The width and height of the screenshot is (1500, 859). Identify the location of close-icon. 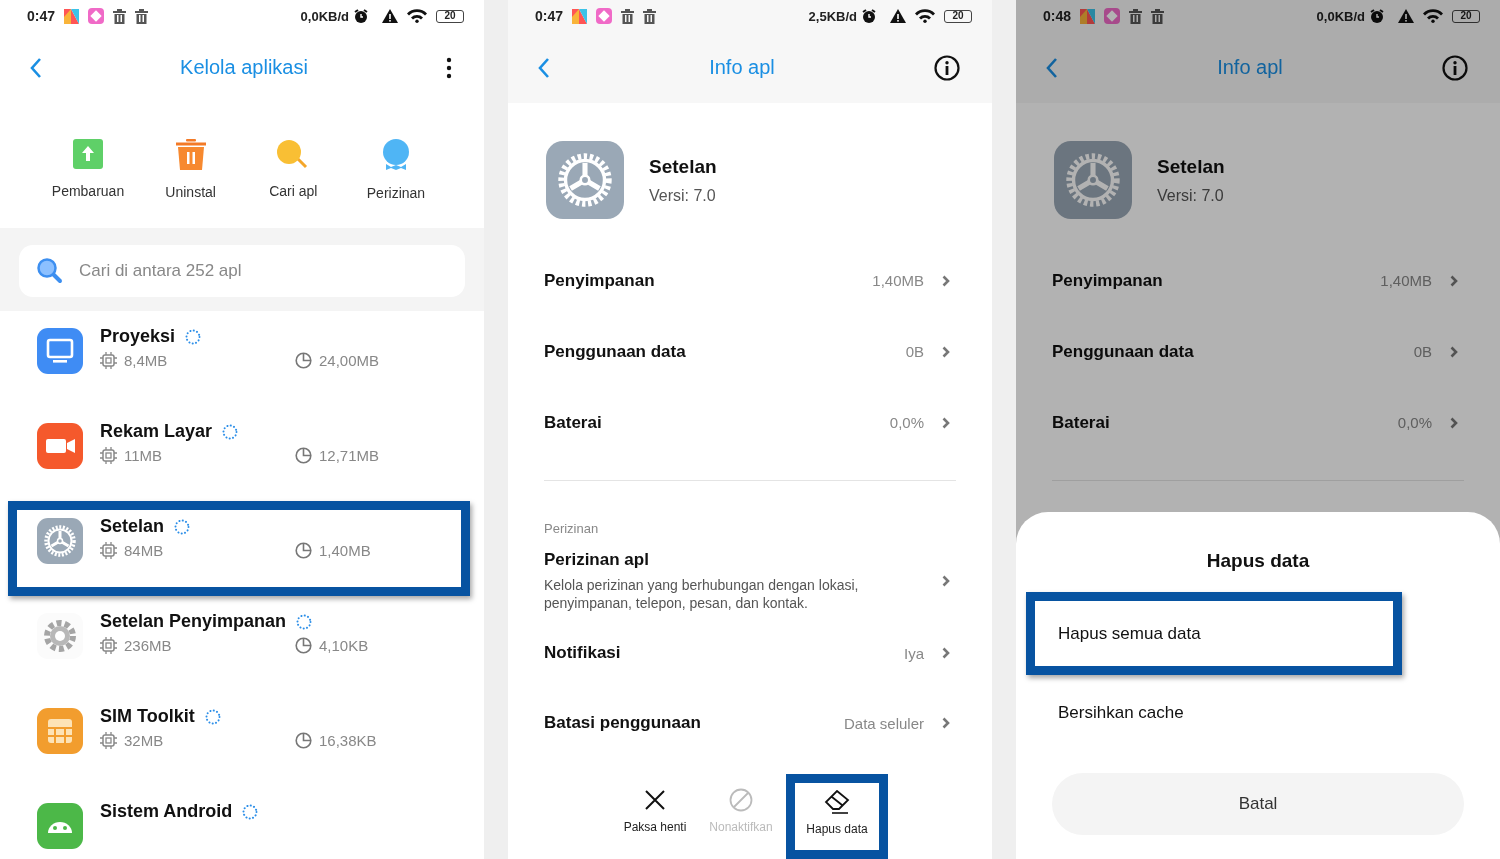
(655, 800).